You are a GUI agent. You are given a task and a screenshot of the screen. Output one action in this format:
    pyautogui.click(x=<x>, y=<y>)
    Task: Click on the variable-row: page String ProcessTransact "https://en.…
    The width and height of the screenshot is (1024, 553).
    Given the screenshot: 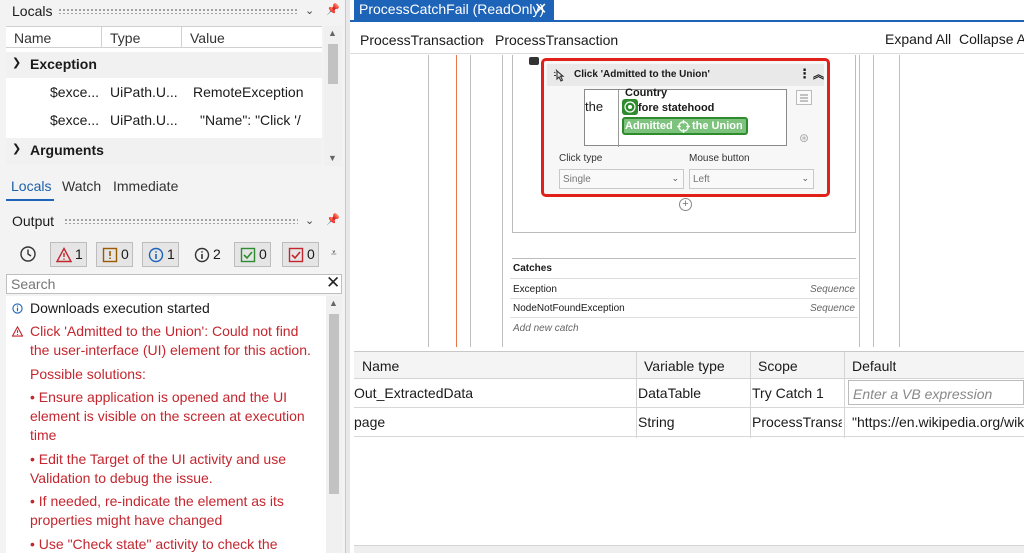 What is the action you would take?
    pyautogui.click(x=689, y=422)
    